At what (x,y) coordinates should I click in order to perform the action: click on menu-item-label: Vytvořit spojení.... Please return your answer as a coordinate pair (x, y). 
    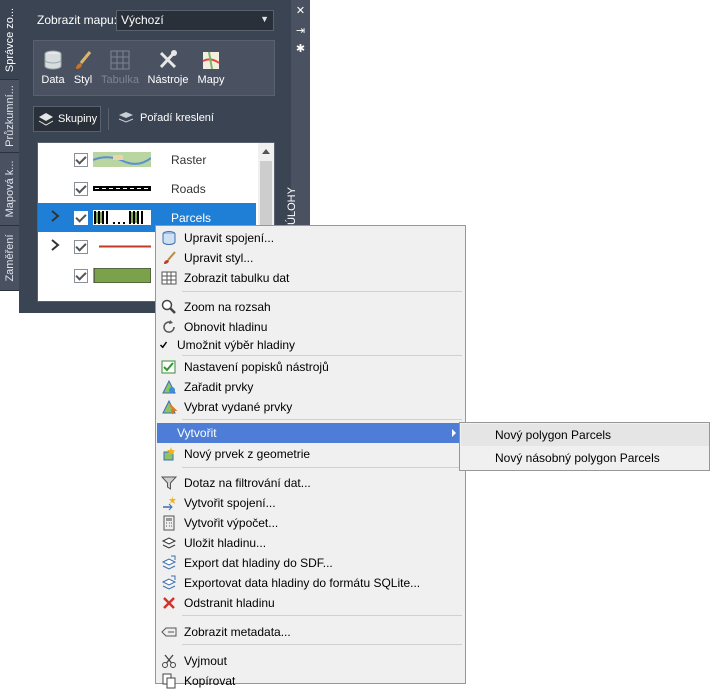
    Looking at the image, I should click on (230, 503).